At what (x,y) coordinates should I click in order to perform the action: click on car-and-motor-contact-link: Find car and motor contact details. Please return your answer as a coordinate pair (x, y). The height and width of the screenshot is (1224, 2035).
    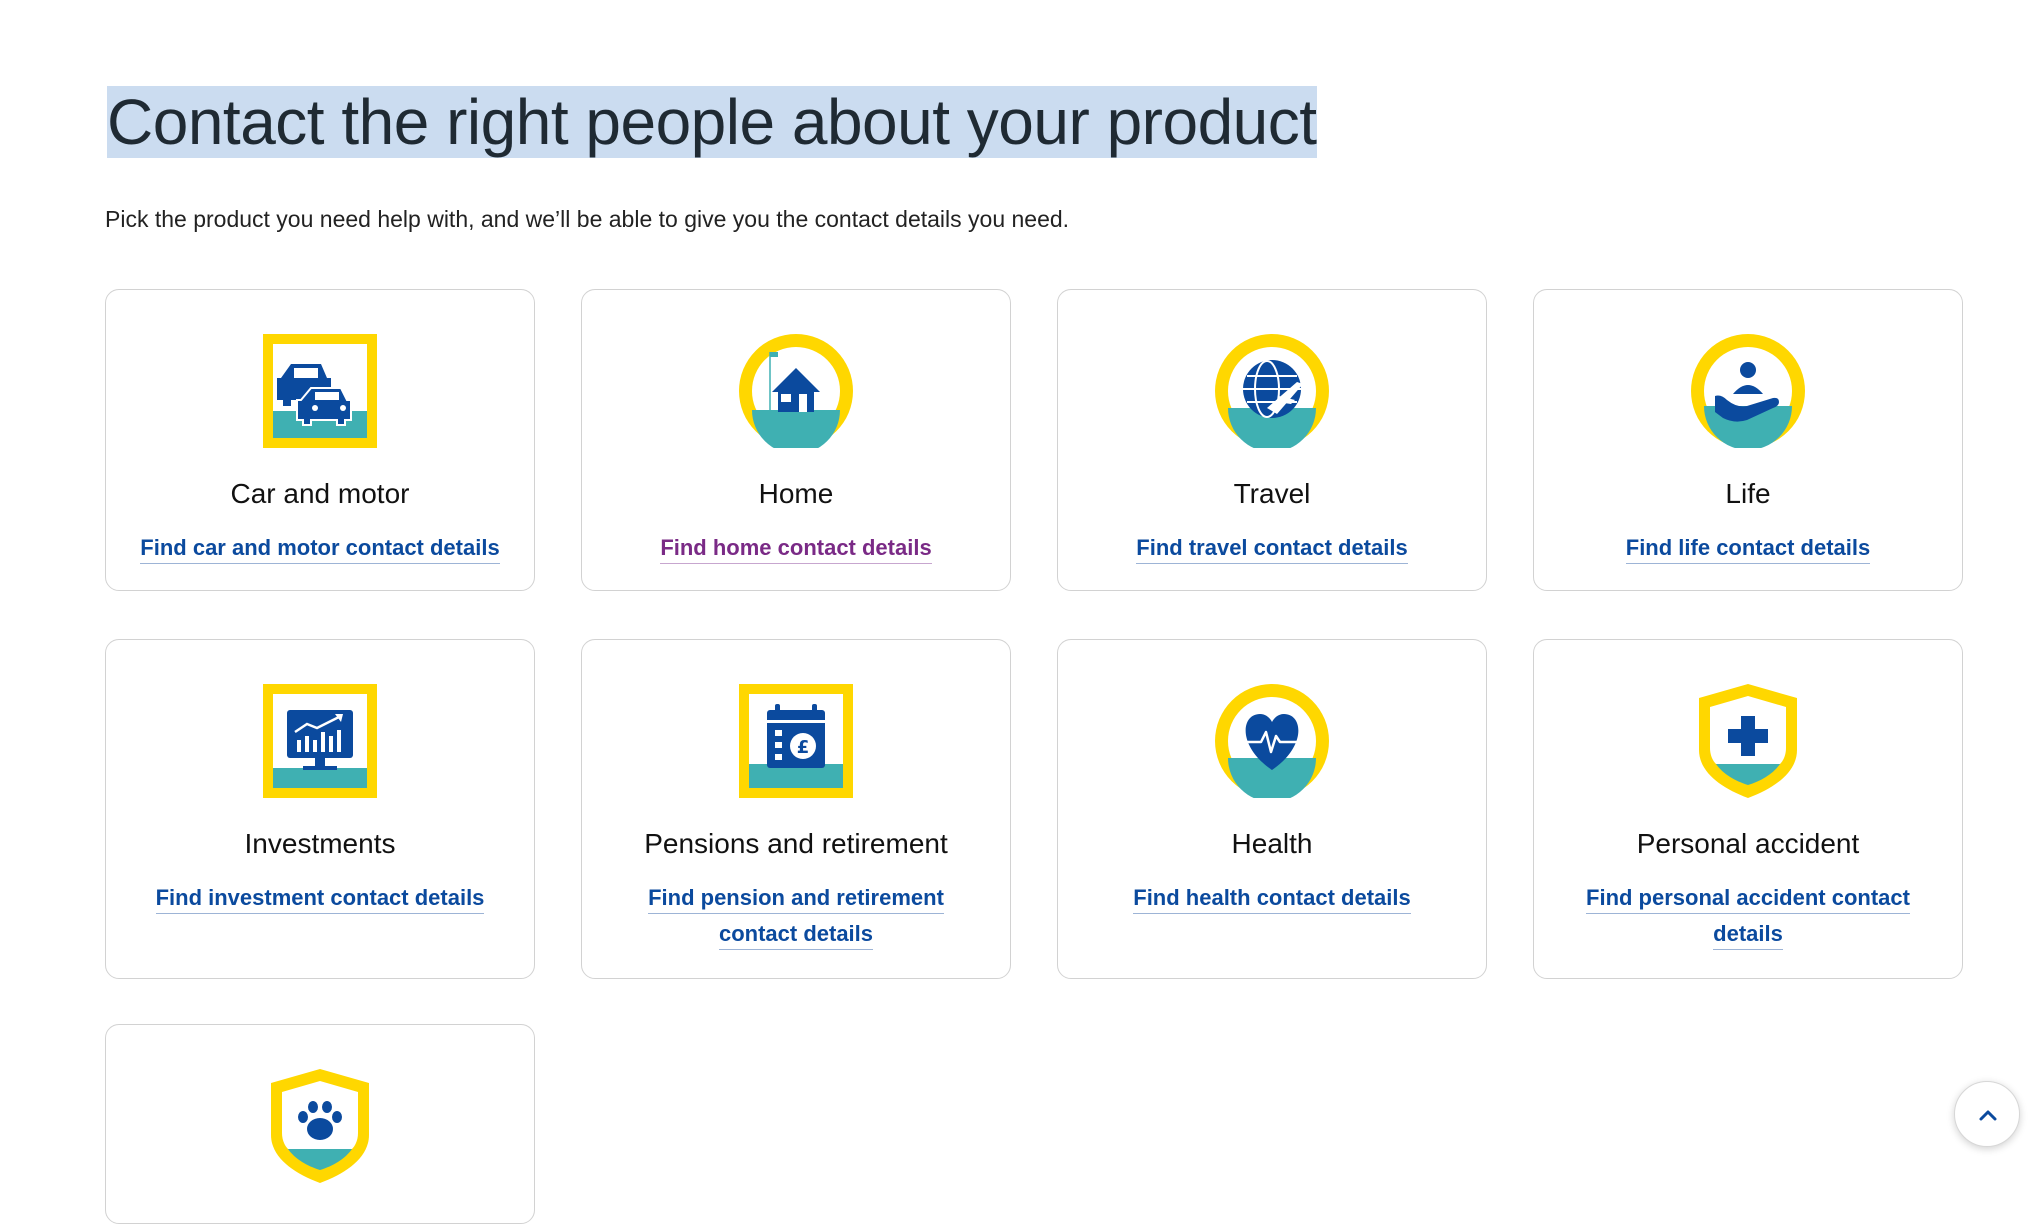
    Looking at the image, I should click on (320, 548).